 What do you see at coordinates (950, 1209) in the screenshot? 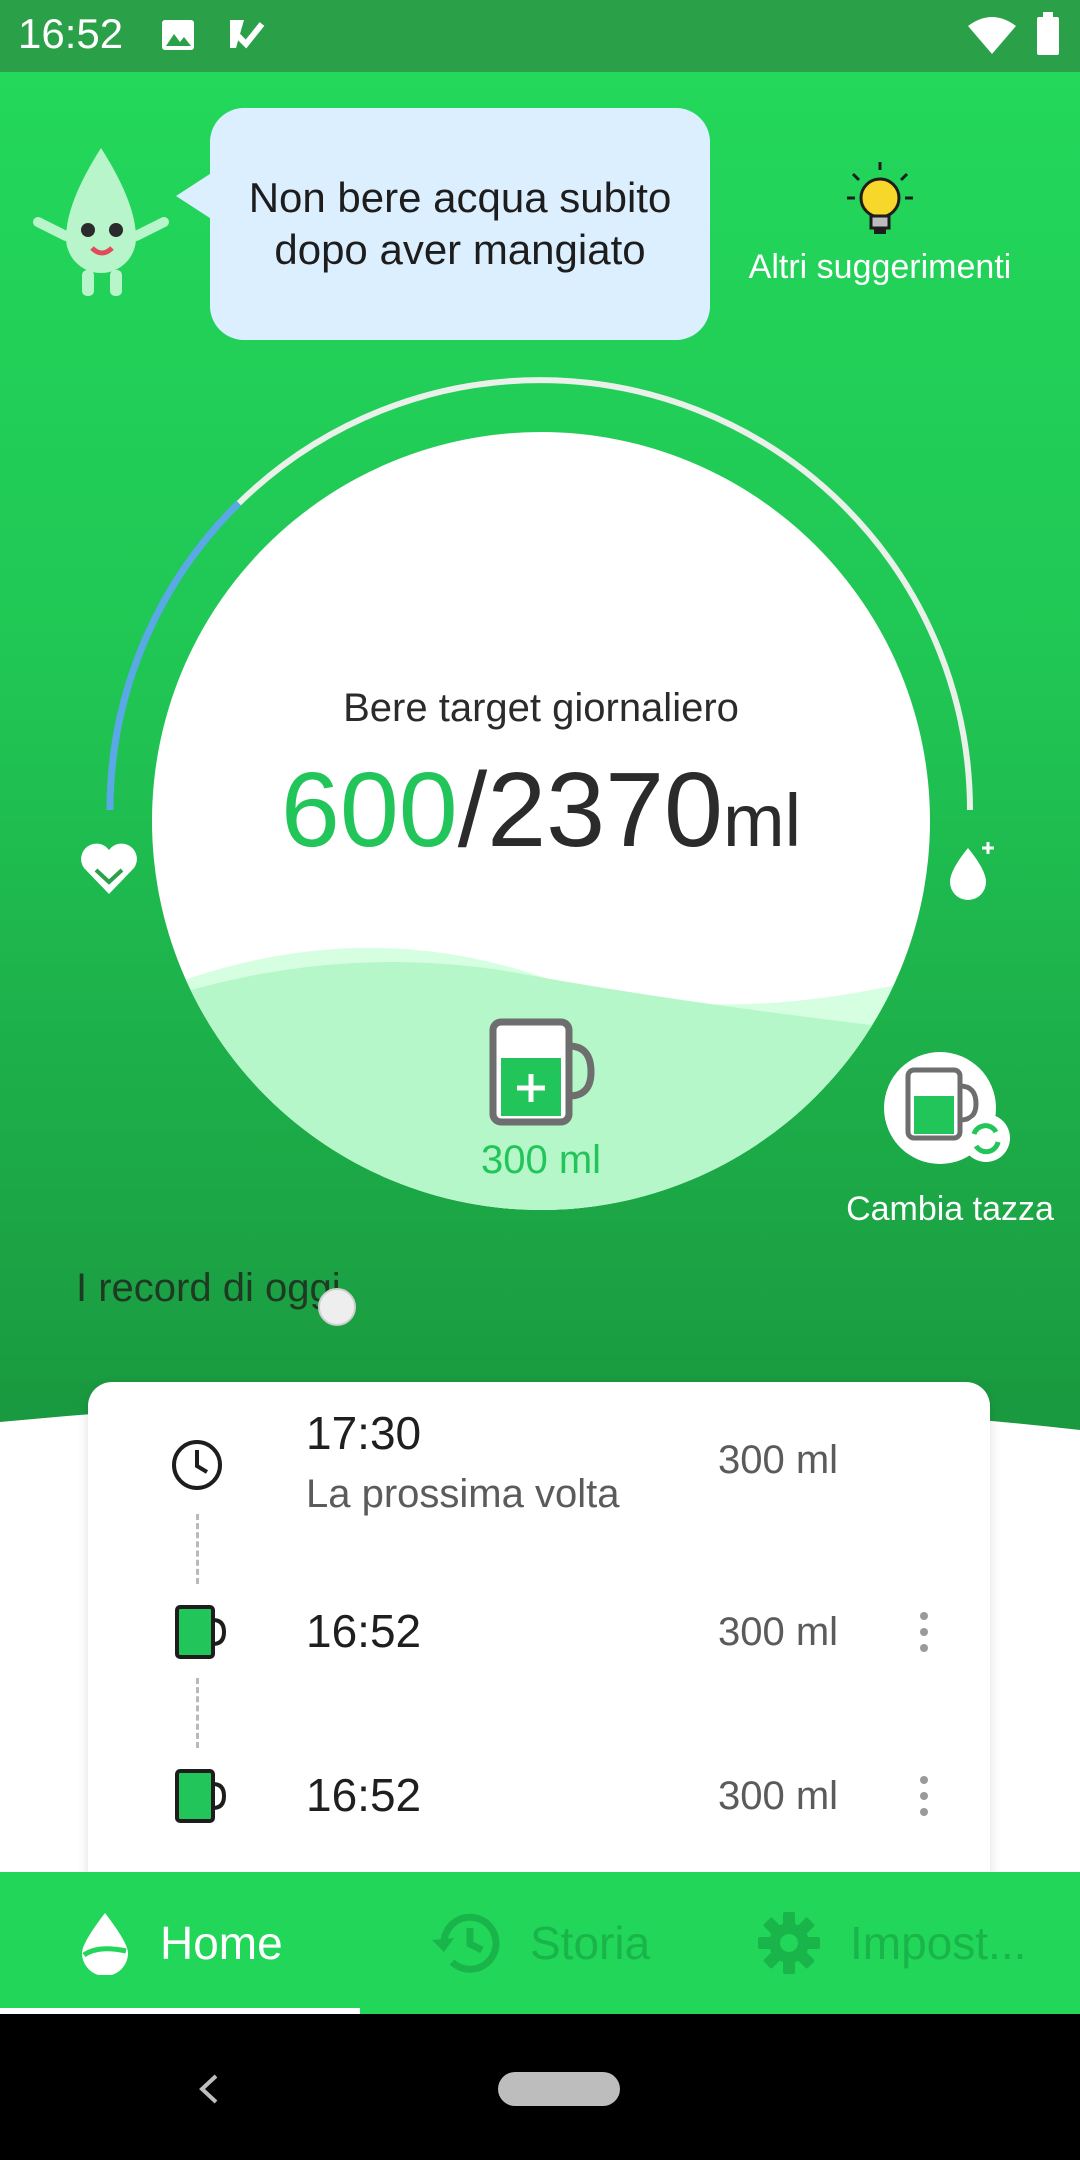
I see `change-cup-label: Cambia tazza` at bounding box center [950, 1209].